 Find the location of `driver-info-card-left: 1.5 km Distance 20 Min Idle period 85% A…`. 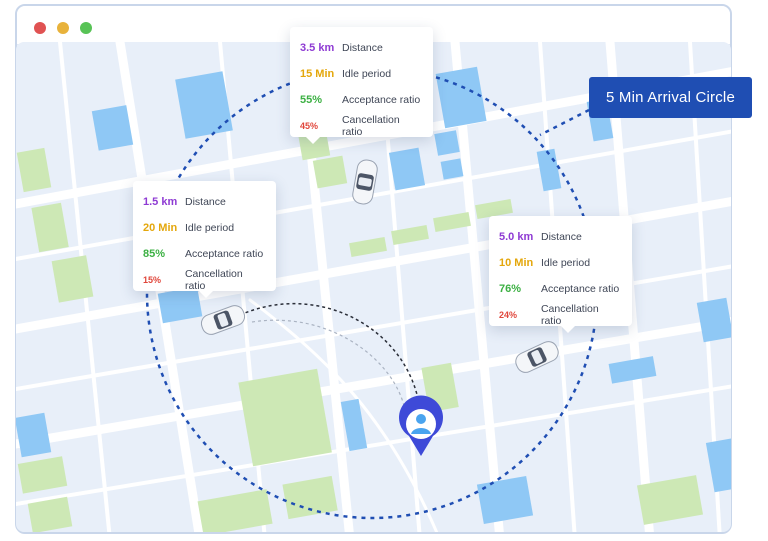

driver-info-card-left: 1.5 km Distance 20 Min Idle period 85% A… is located at coordinates (204, 239).